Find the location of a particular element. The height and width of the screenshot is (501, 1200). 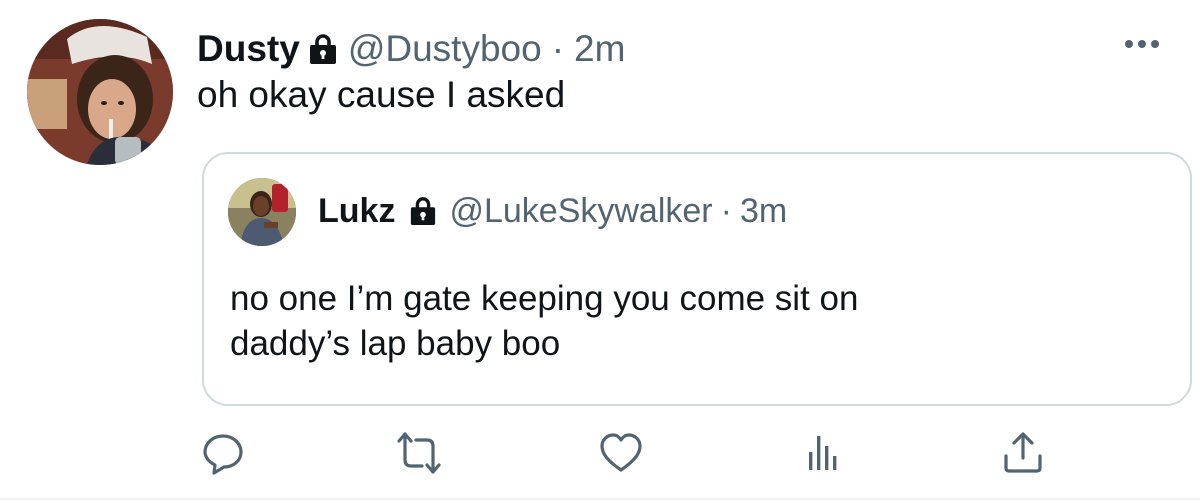

quoted-author-avatar is located at coordinates (262, 212).